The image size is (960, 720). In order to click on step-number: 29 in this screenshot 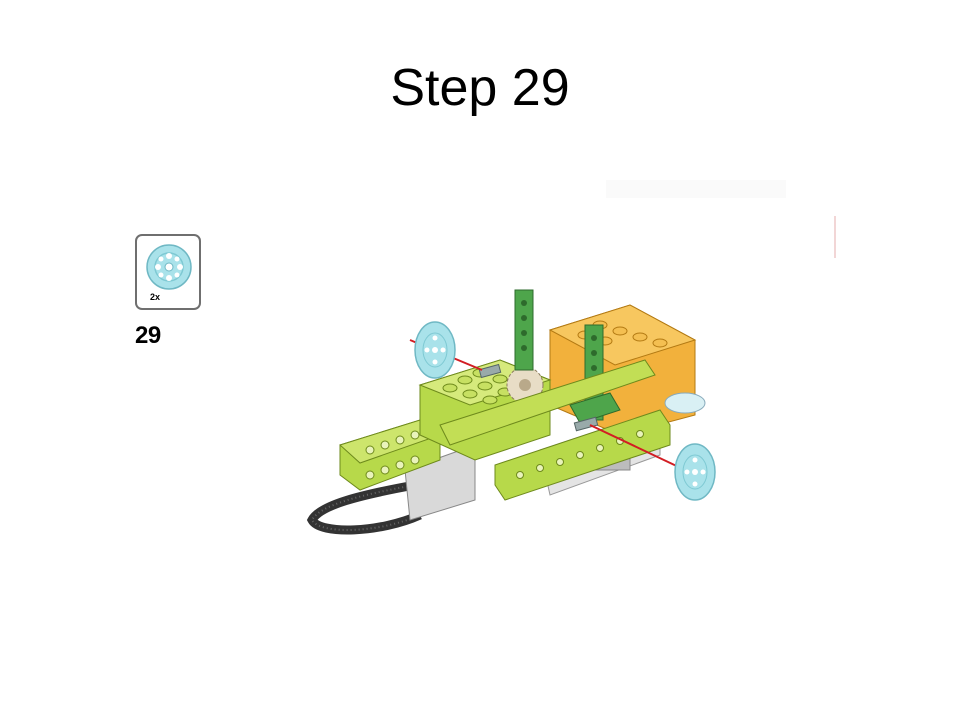, I will do `click(148, 335)`.